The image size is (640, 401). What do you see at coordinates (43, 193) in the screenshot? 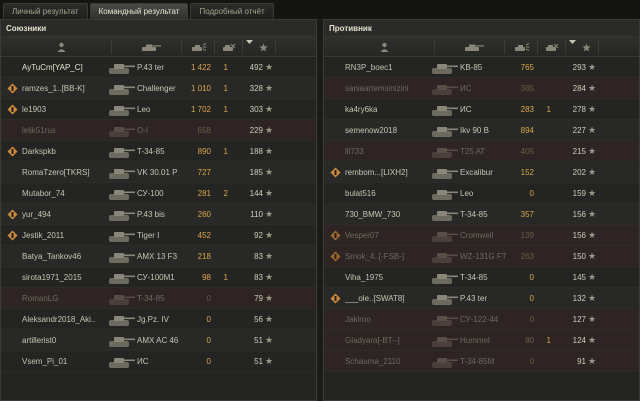
I see `player-name: Mutabor_74` at bounding box center [43, 193].